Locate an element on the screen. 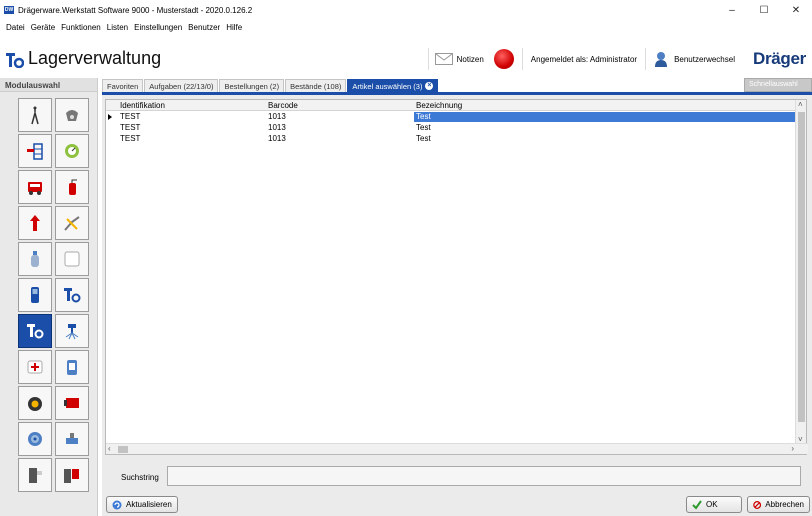 The height and width of the screenshot is (516, 812). module-tile-lager is located at coordinates (72, 295).